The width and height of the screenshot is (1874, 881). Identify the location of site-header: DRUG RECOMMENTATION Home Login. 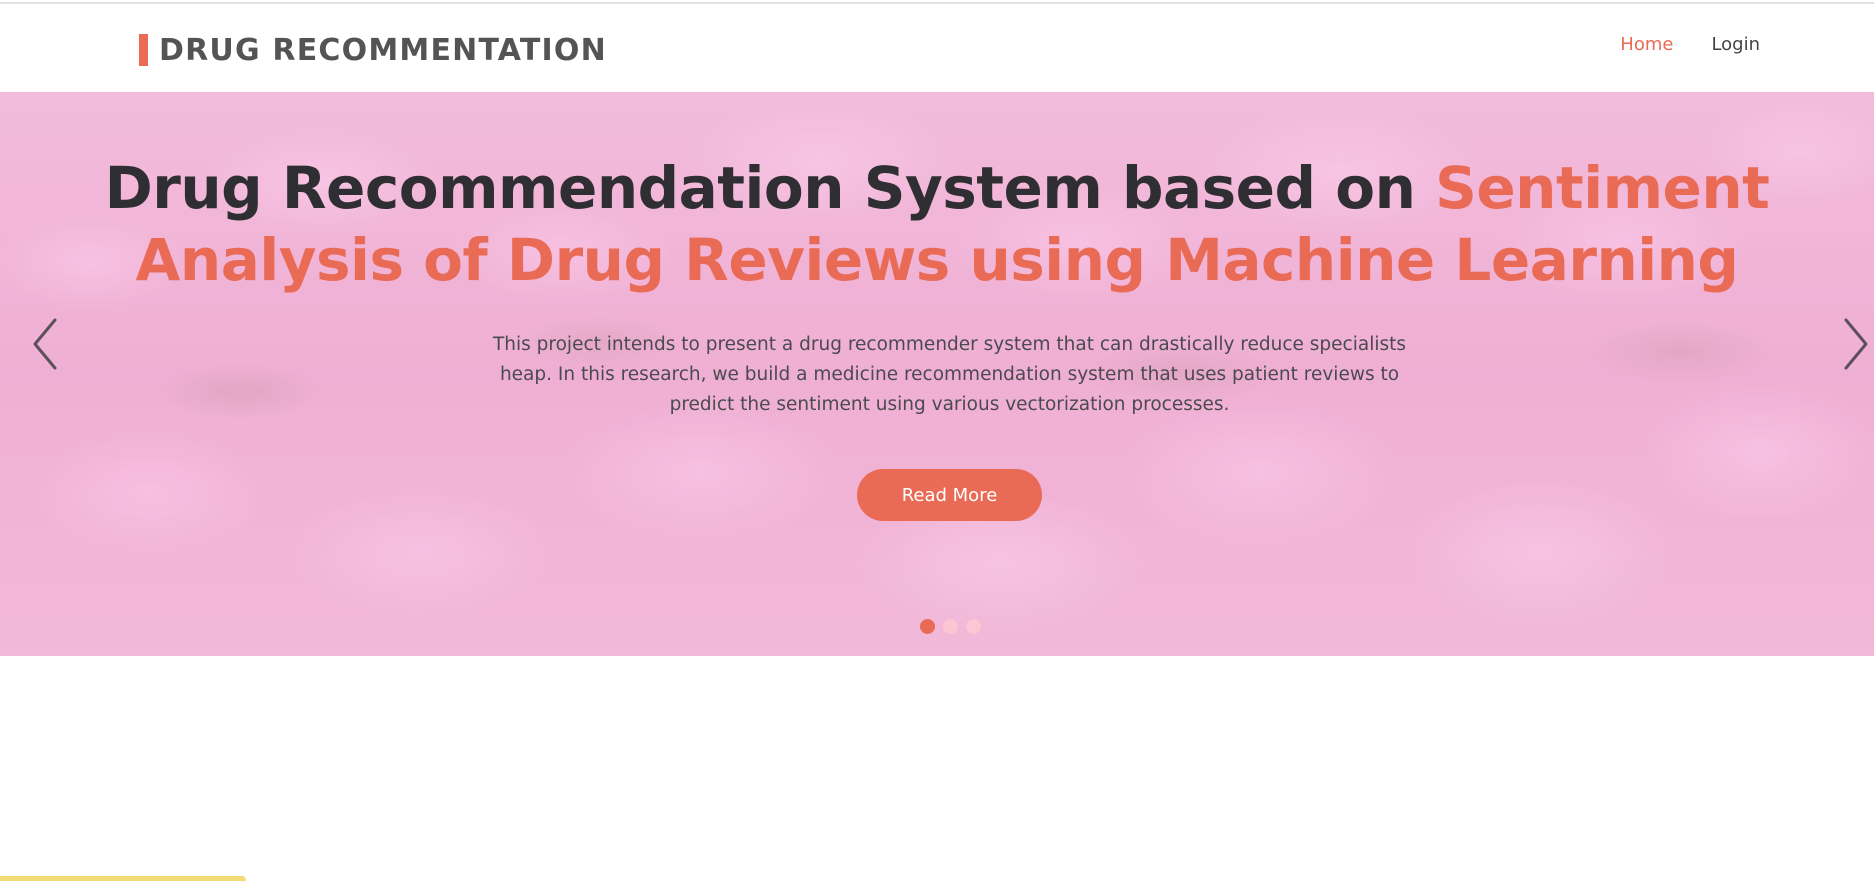
(937, 48).